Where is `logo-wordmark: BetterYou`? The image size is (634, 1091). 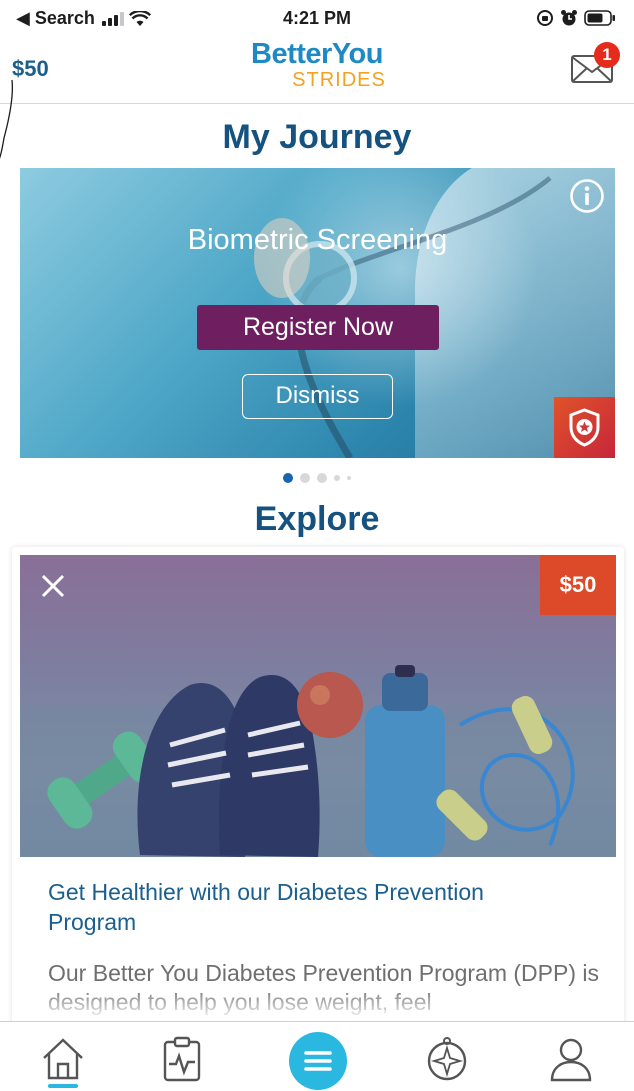 logo-wordmark: BetterYou is located at coordinates (317, 54).